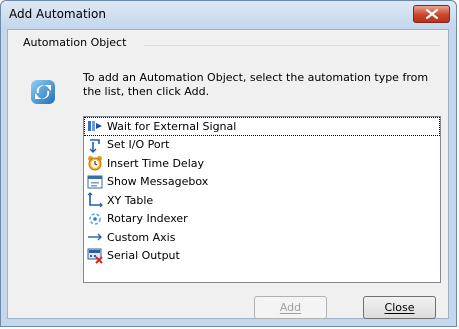 The height and width of the screenshot is (329, 459). I want to click on list-item-label: Insert Time Delay, so click(156, 163).